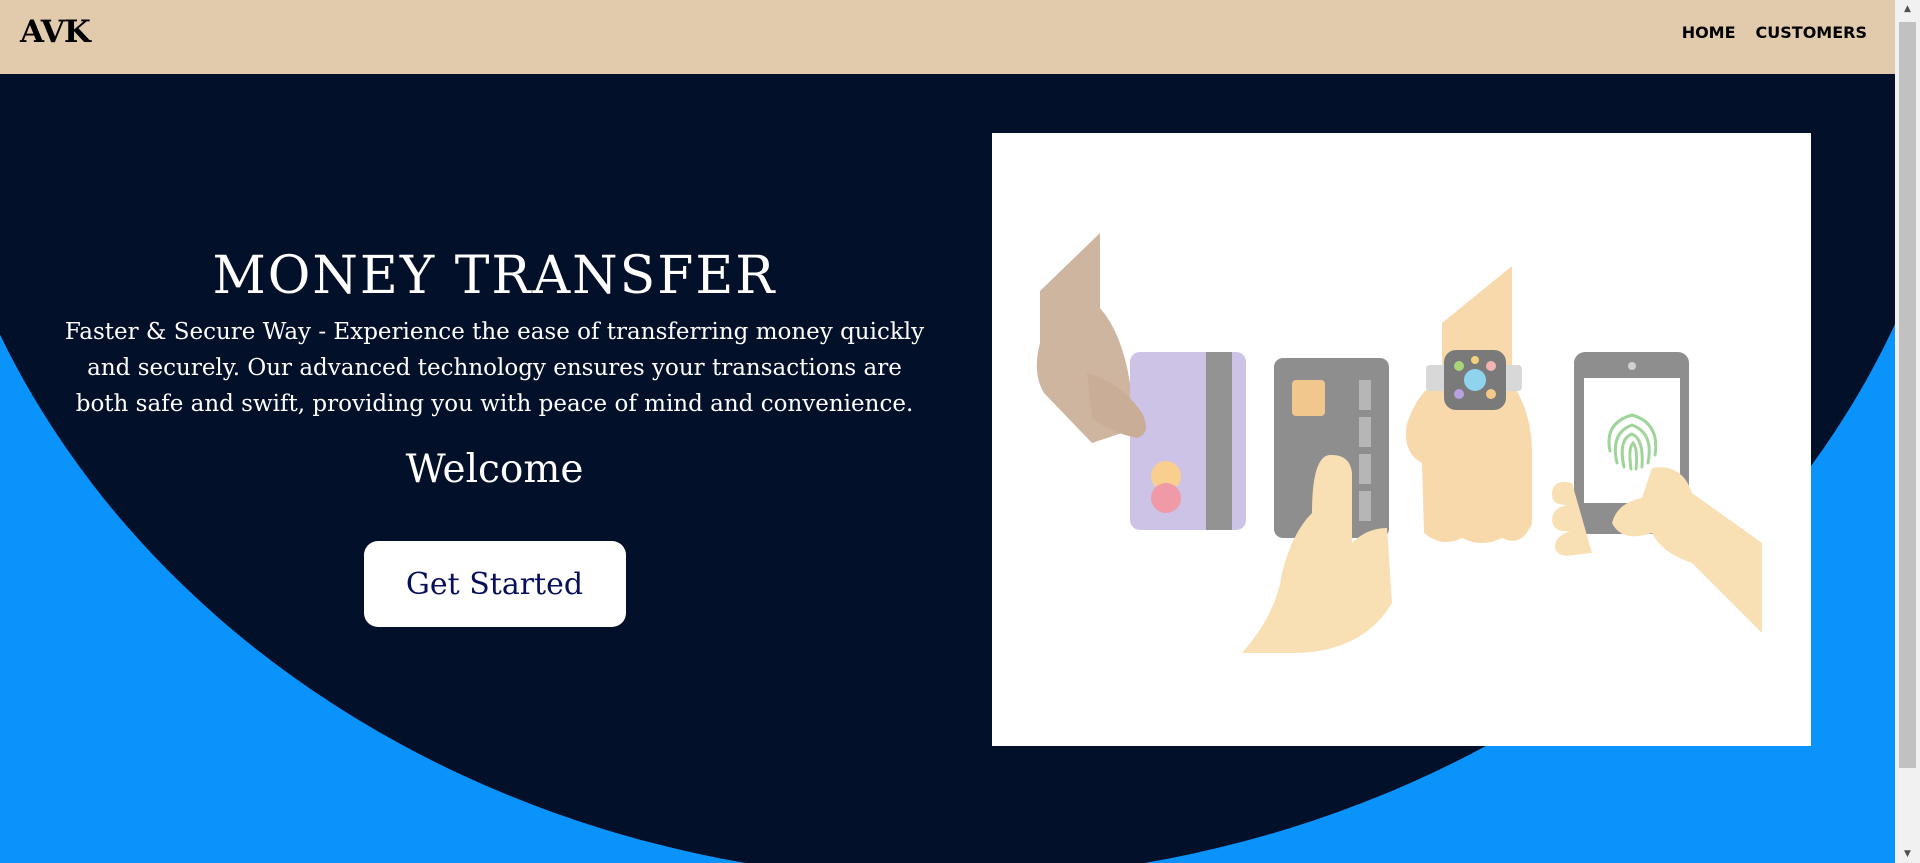 This screenshot has height=863, width=1920. I want to click on vertical-scrollbar: ▲ ▼, so click(1907, 431).